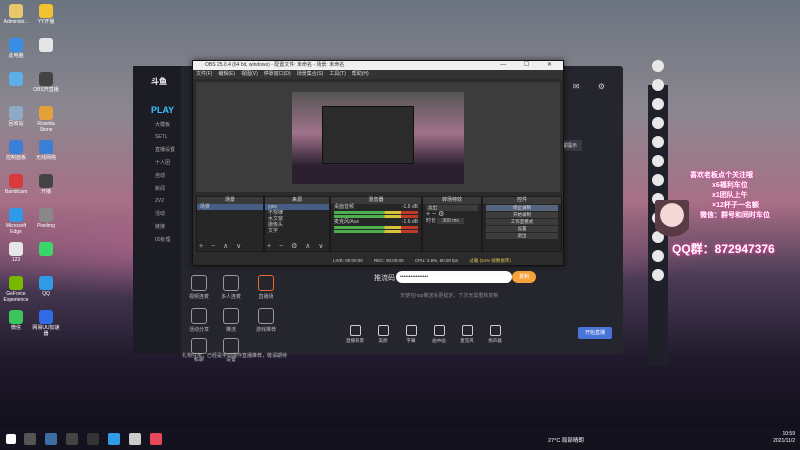 This screenshot has height=450, width=800. Describe the element at coordinates (439, 334) in the screenshot. I see `tool-3: 画中画` at that location.